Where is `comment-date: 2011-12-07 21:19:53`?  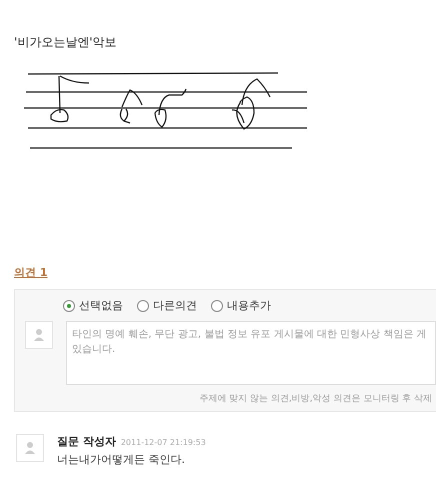 comment-date: 2011-12-07 21:19:53 is located at coordinates (163, 442).